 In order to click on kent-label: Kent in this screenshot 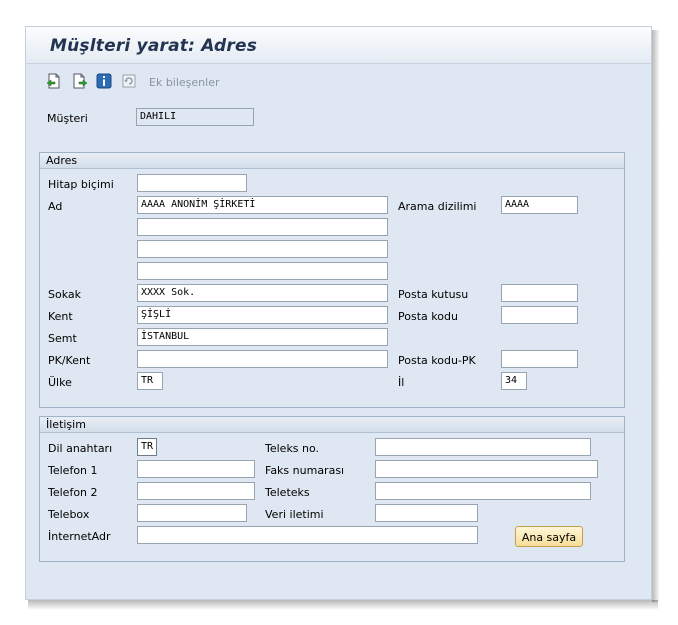, I will do `click(60, 316)`.